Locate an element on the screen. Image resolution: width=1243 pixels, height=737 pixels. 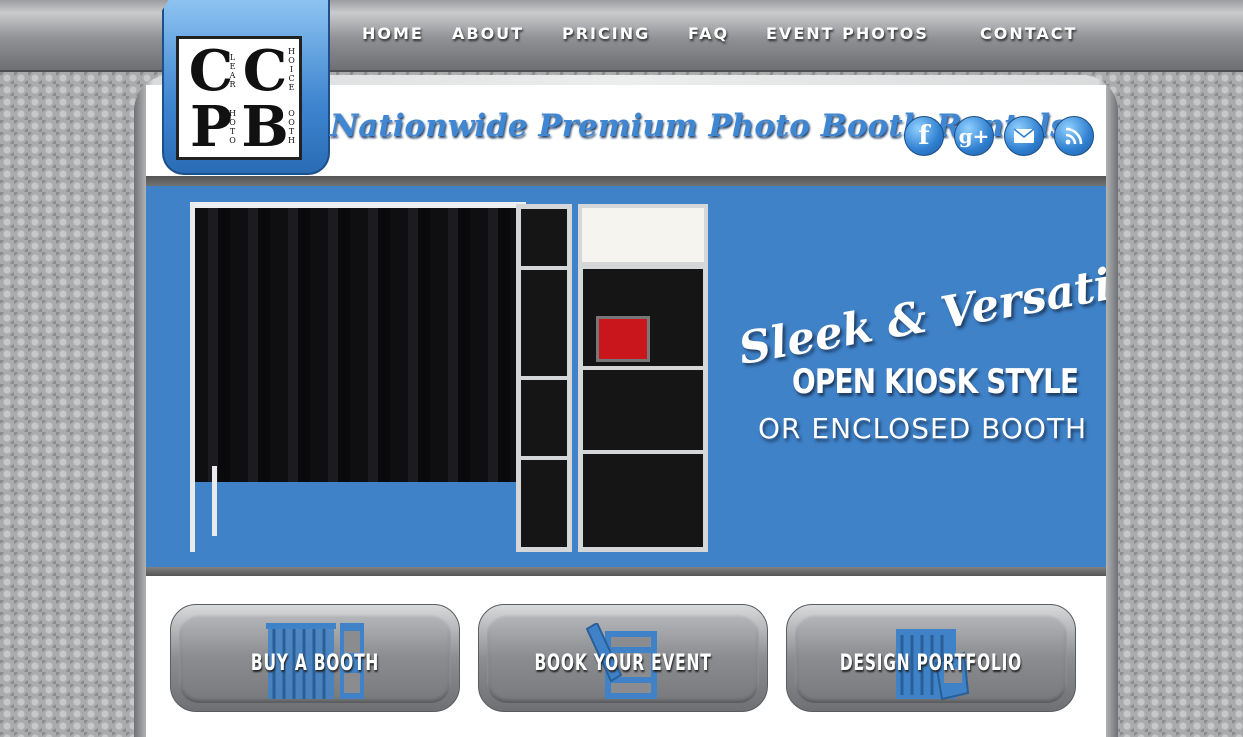
google-plus-glyph: g+ is located at coordinates (974, 136).